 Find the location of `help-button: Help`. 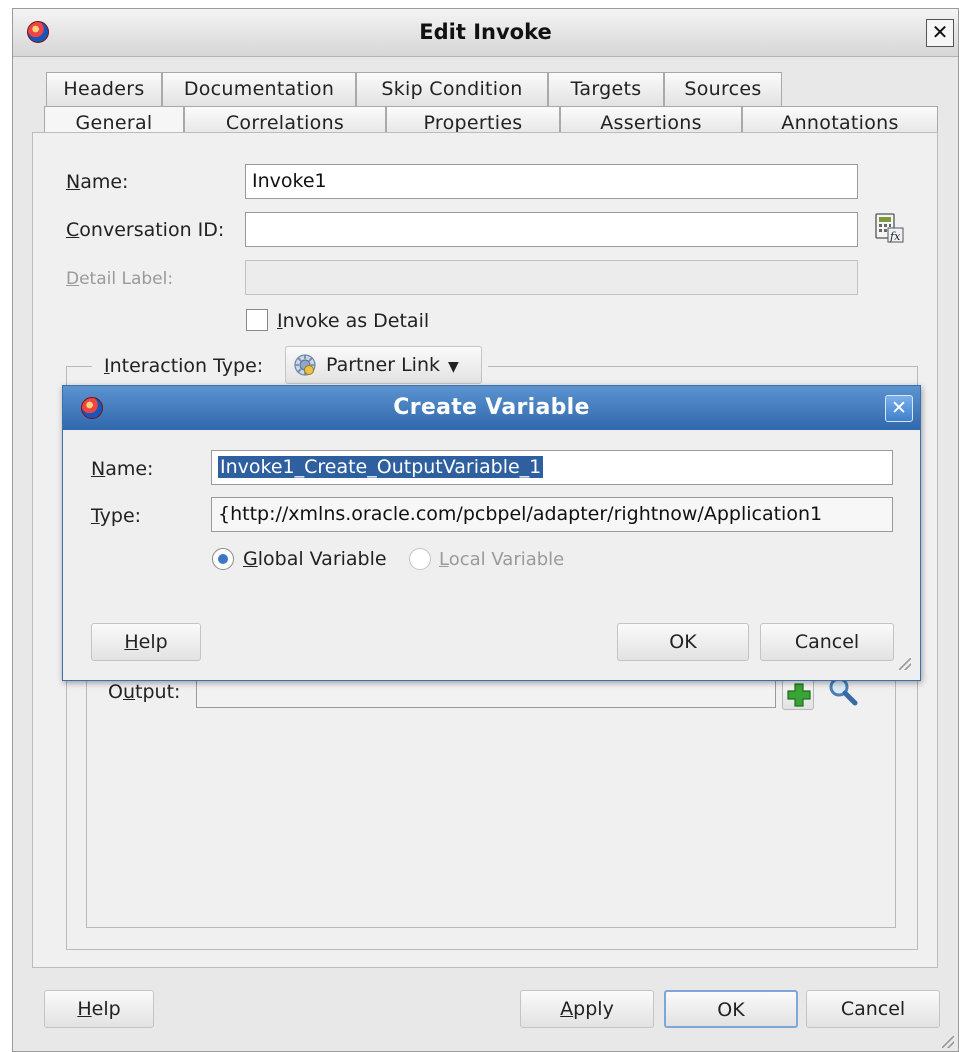

help-button: Help is located at coordinates (99, 1009).